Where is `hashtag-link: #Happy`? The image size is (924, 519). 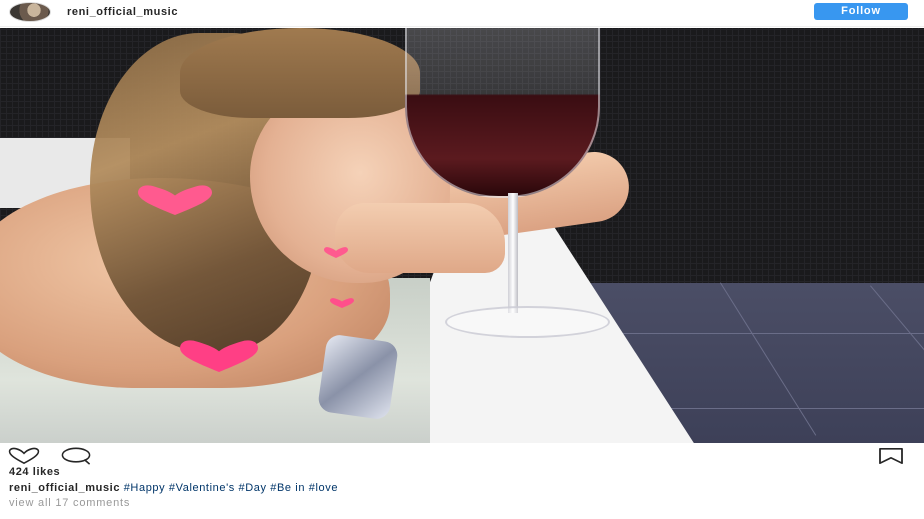
hashtag-link: #Happy is located at coordinates (145, 488).